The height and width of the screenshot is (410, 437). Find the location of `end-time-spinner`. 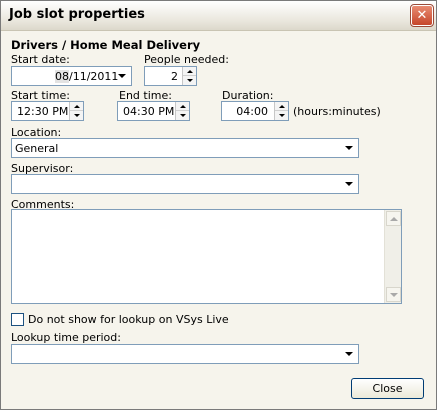

end-time-spinner is located at coordinates (182, 111).